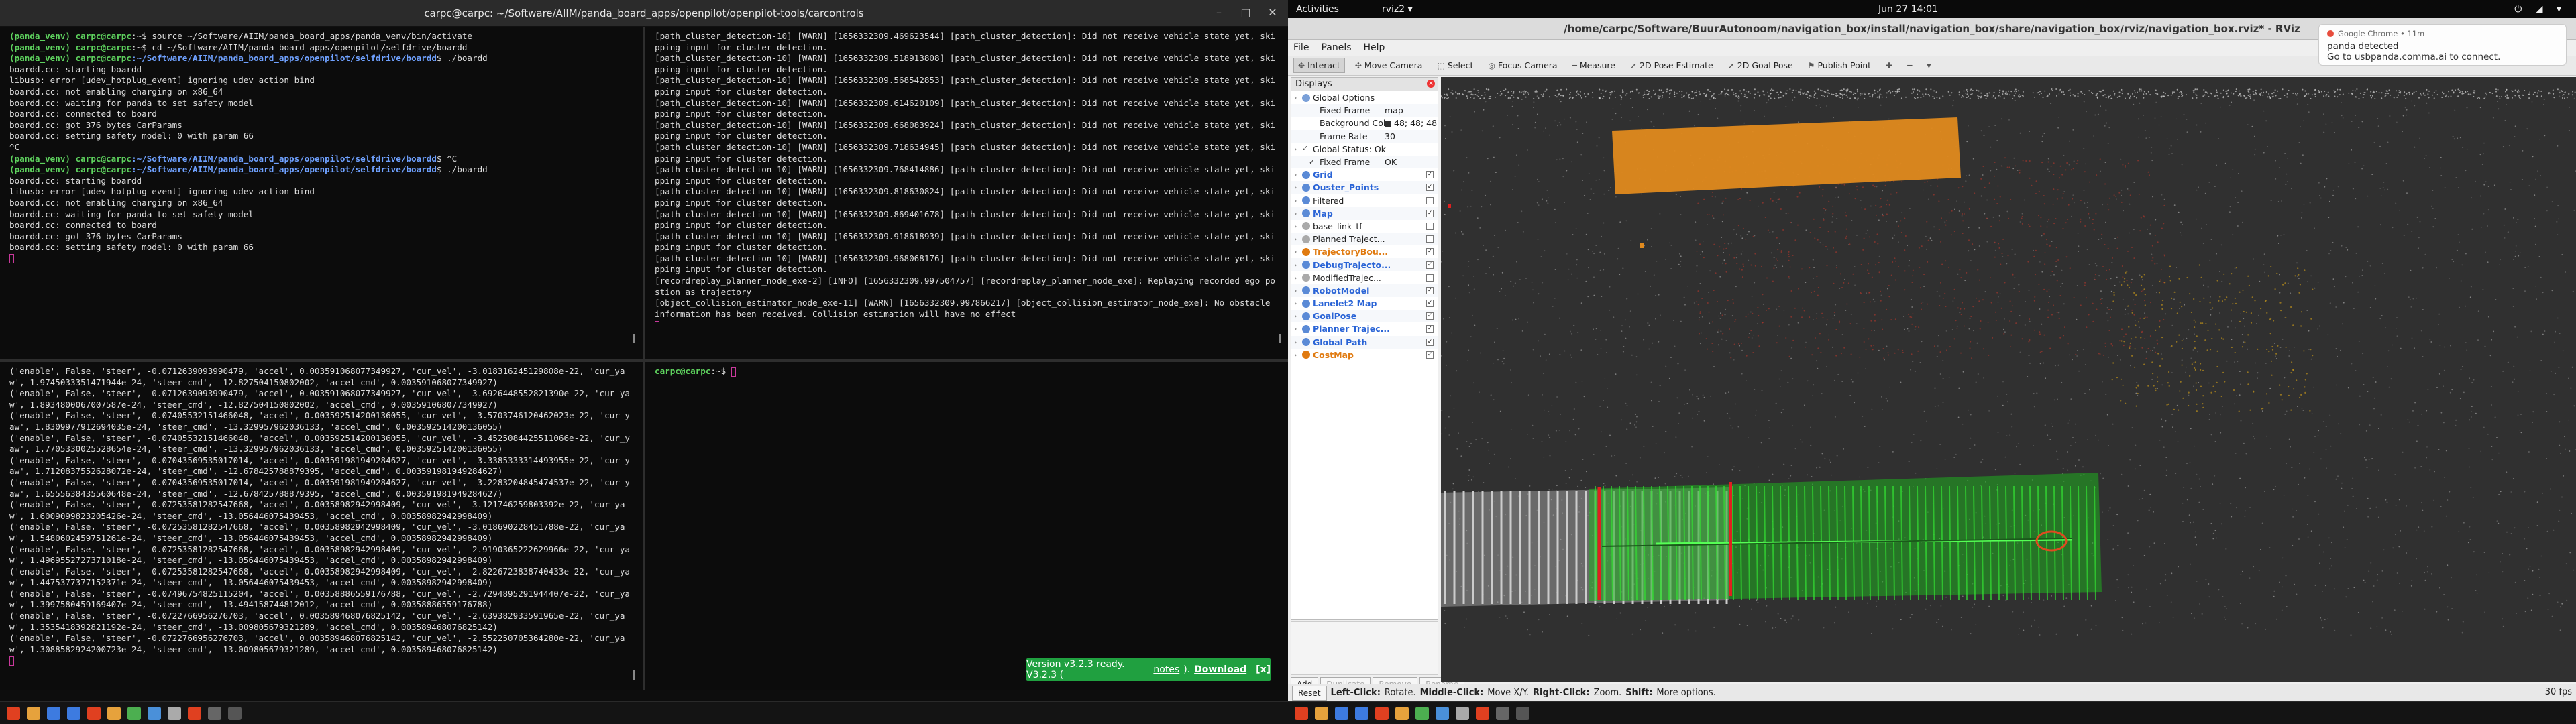  What do you see at coordinates (1364, 123) in the screenshot?
I see `display-item: Background Color 48; 48; 48` at bounding box center [1364, 123].